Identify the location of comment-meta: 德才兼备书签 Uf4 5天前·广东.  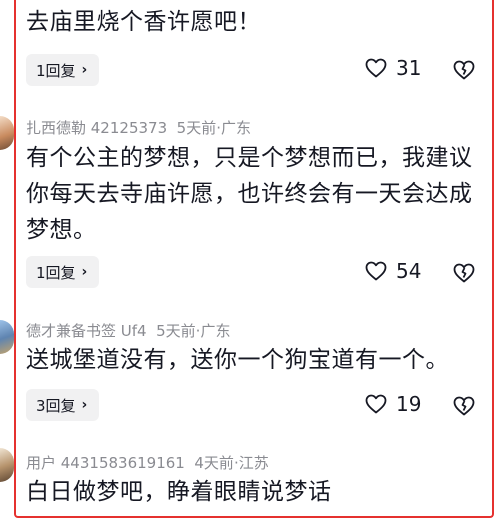
(128, 330).